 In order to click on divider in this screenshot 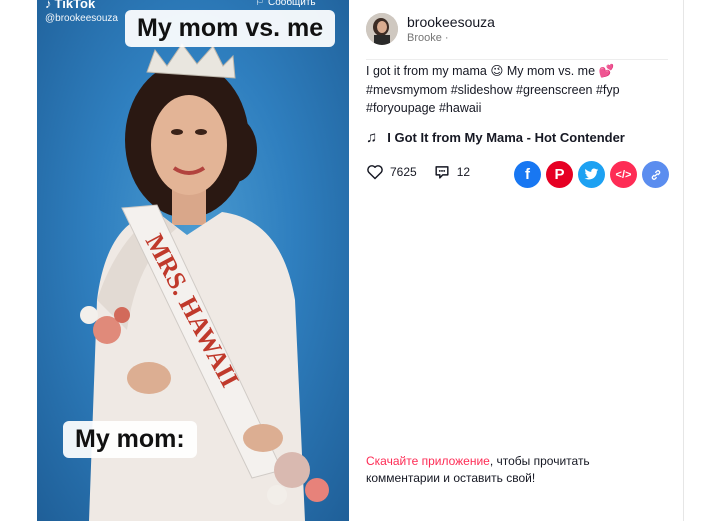, I will do `click(517, 59)`.